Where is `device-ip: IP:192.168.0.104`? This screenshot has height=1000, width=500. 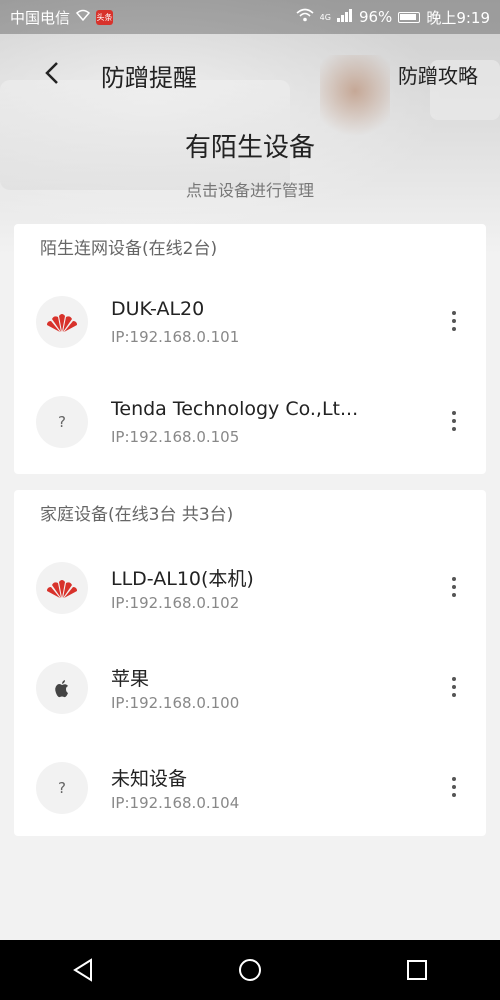 device-ip: IP:192.168.0.104 is located at coordinates (175, 803).